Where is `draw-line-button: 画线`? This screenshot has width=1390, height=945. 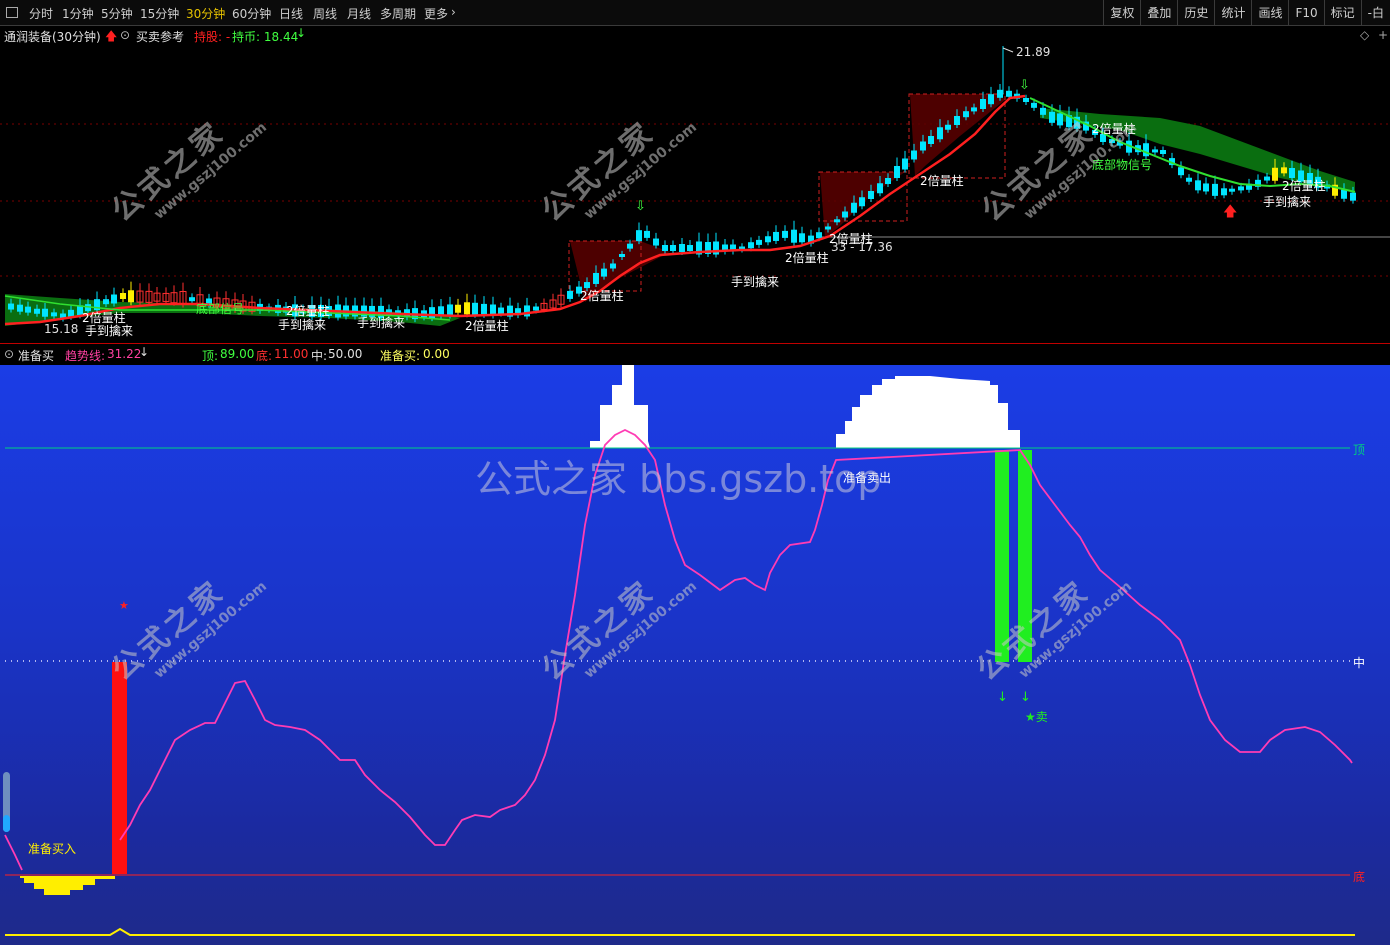 draw-line-button: 画线 is located at coordinates (1269, 13).